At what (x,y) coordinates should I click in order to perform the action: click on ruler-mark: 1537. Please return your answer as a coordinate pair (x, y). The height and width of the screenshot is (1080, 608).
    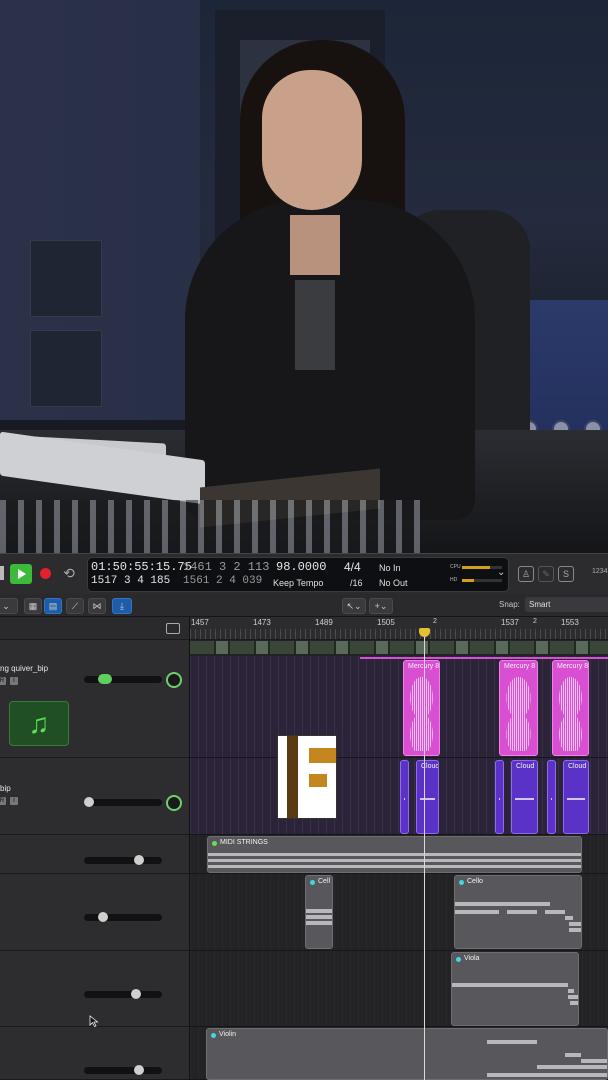
    Looking at the image, I should click on (510, 622).